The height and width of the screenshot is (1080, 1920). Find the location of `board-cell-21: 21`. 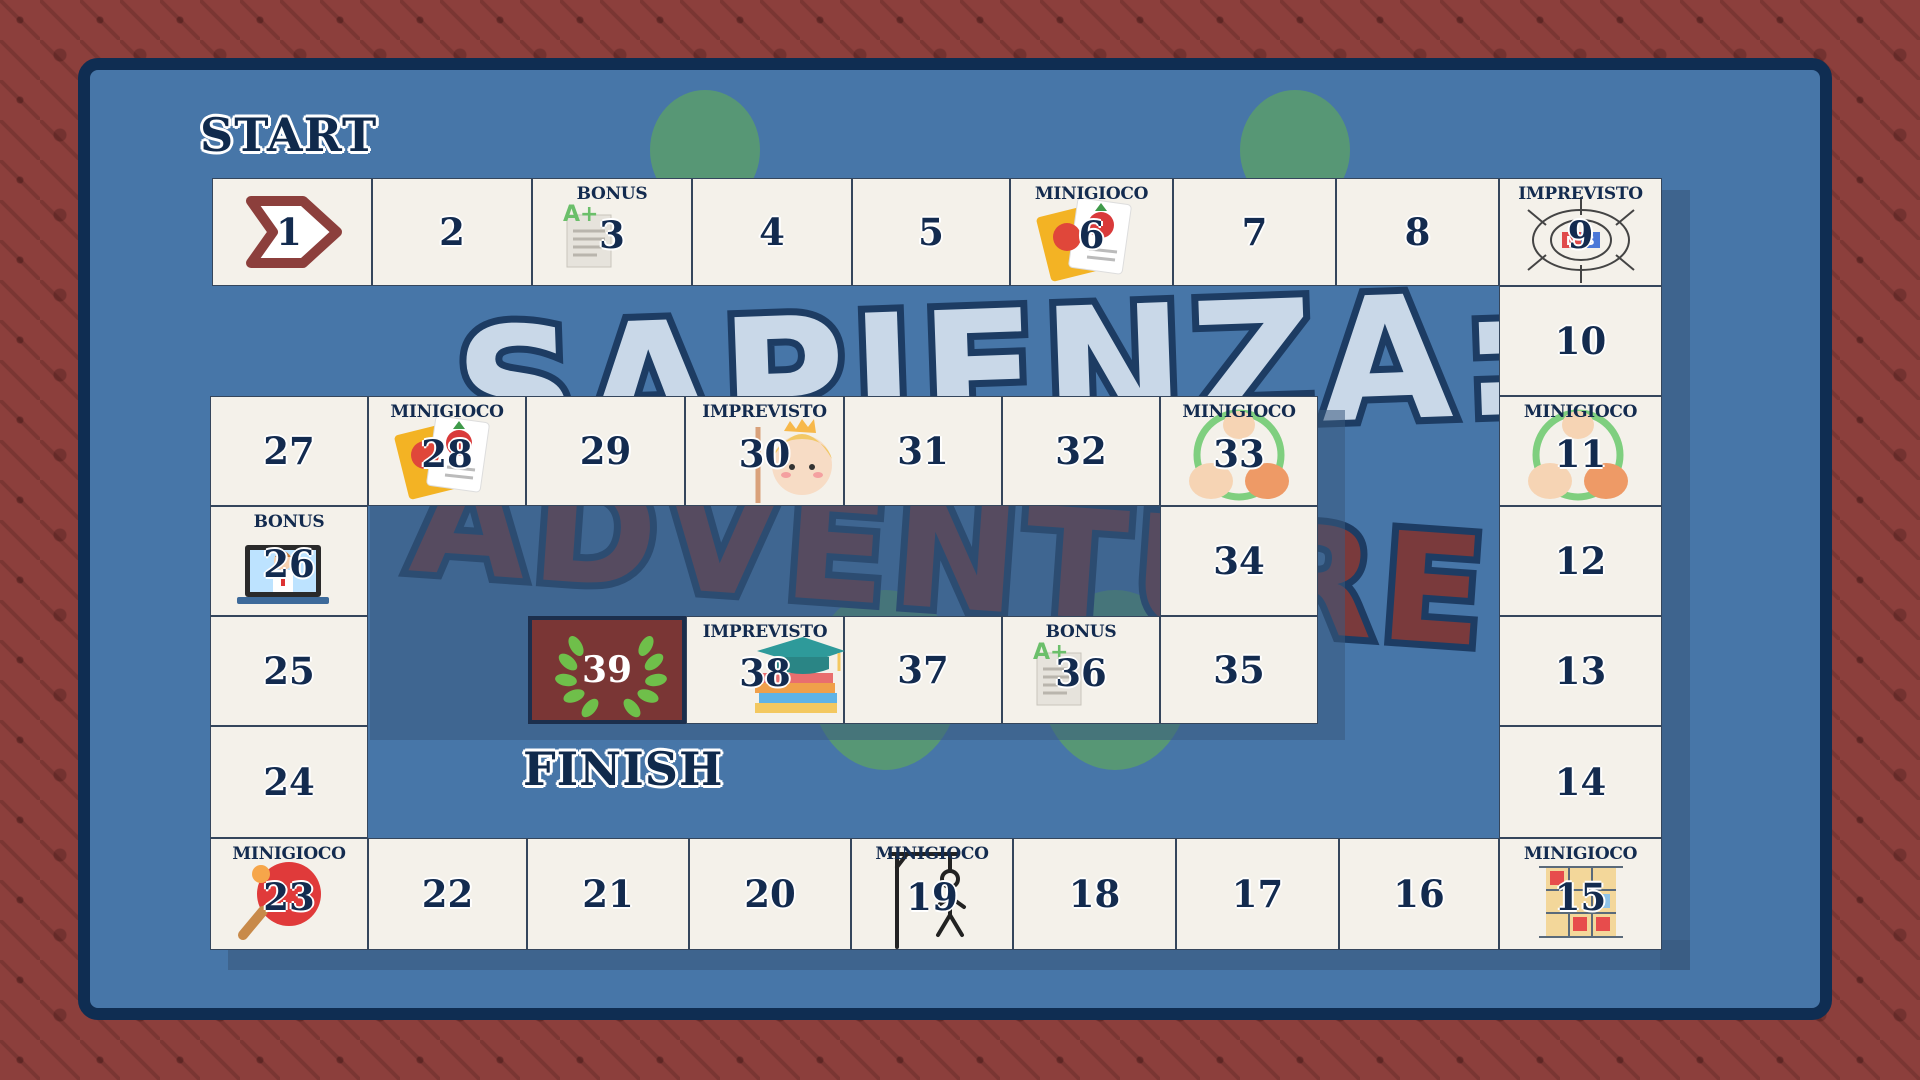

board-cell-21: 21 is located at coordinates (608, 894).